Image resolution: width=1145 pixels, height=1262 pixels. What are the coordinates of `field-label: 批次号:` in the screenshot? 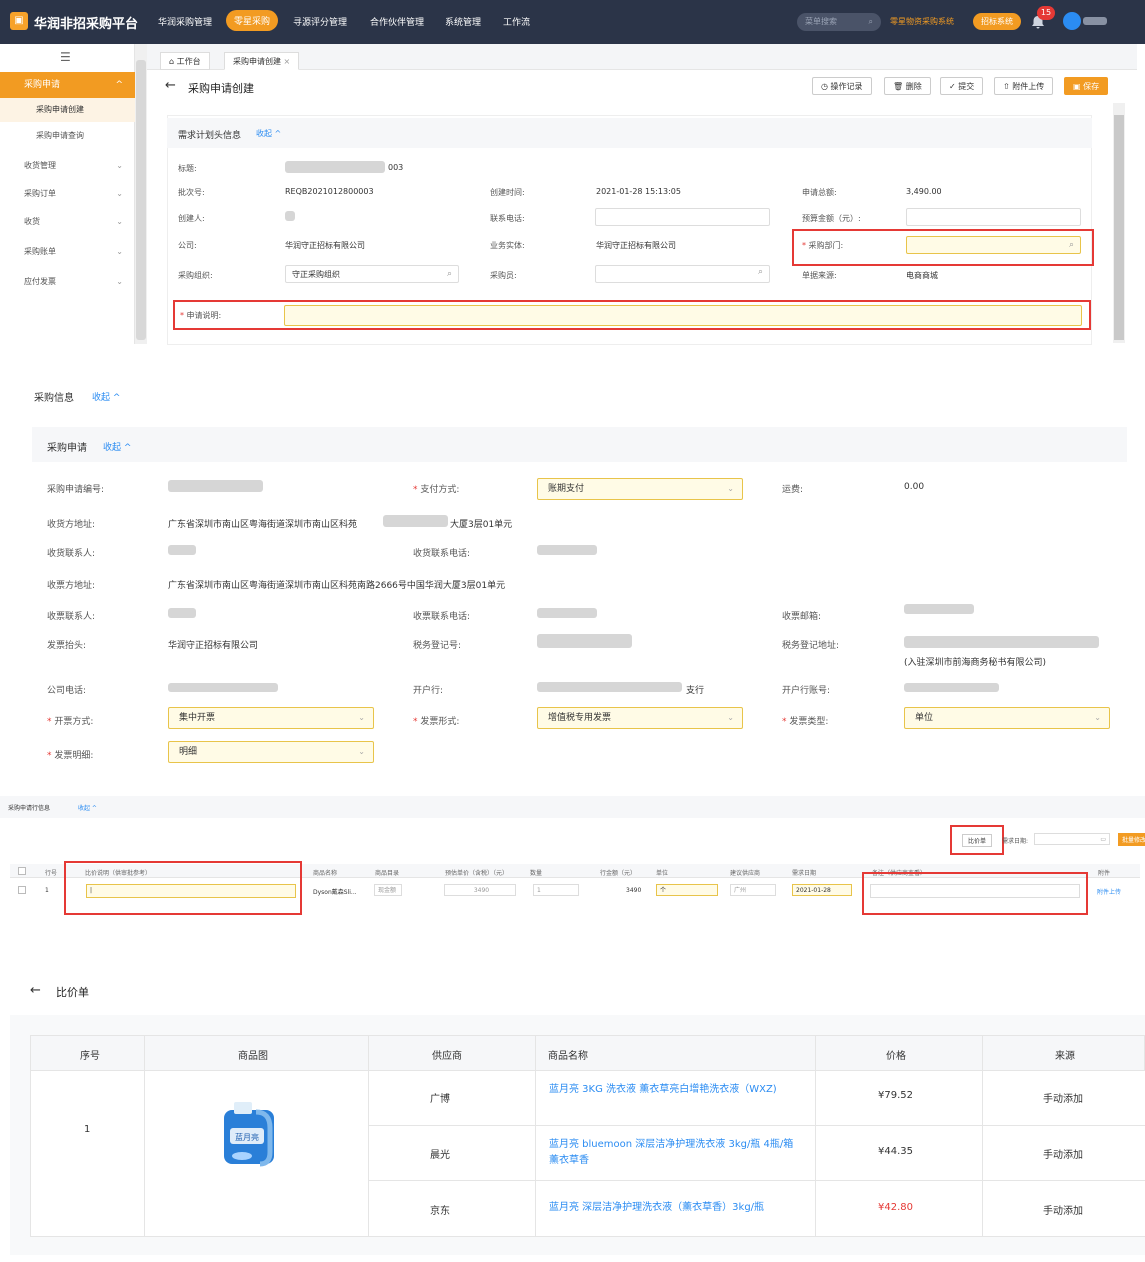 It's located at (191, 192).